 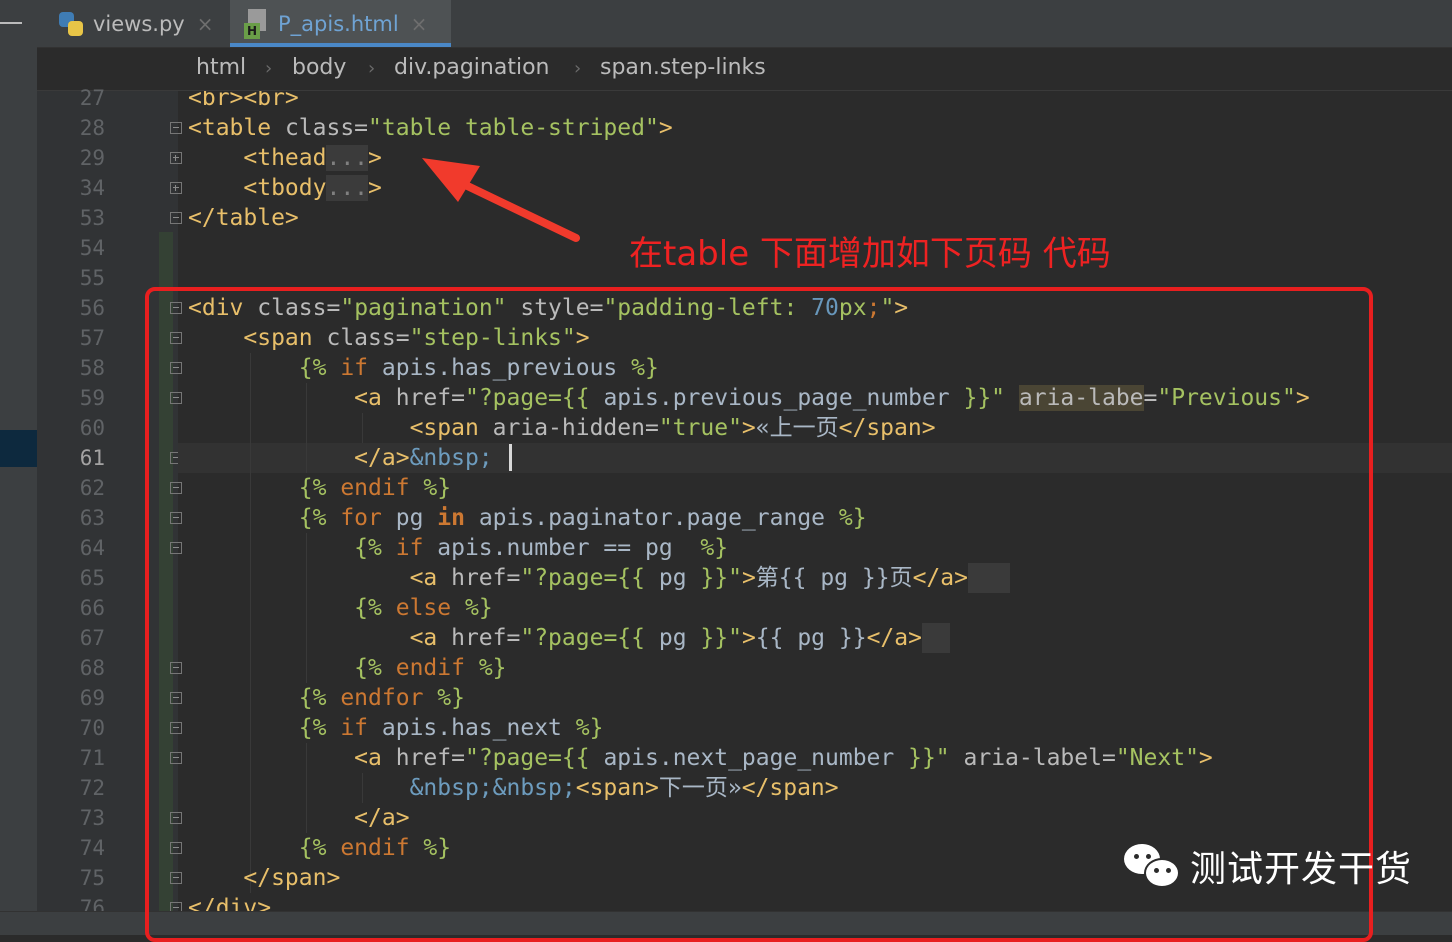 What do you see at coordinates (92, 368) in the screenshot?
I see `line-number: 58` at bounding box center [92, 368].